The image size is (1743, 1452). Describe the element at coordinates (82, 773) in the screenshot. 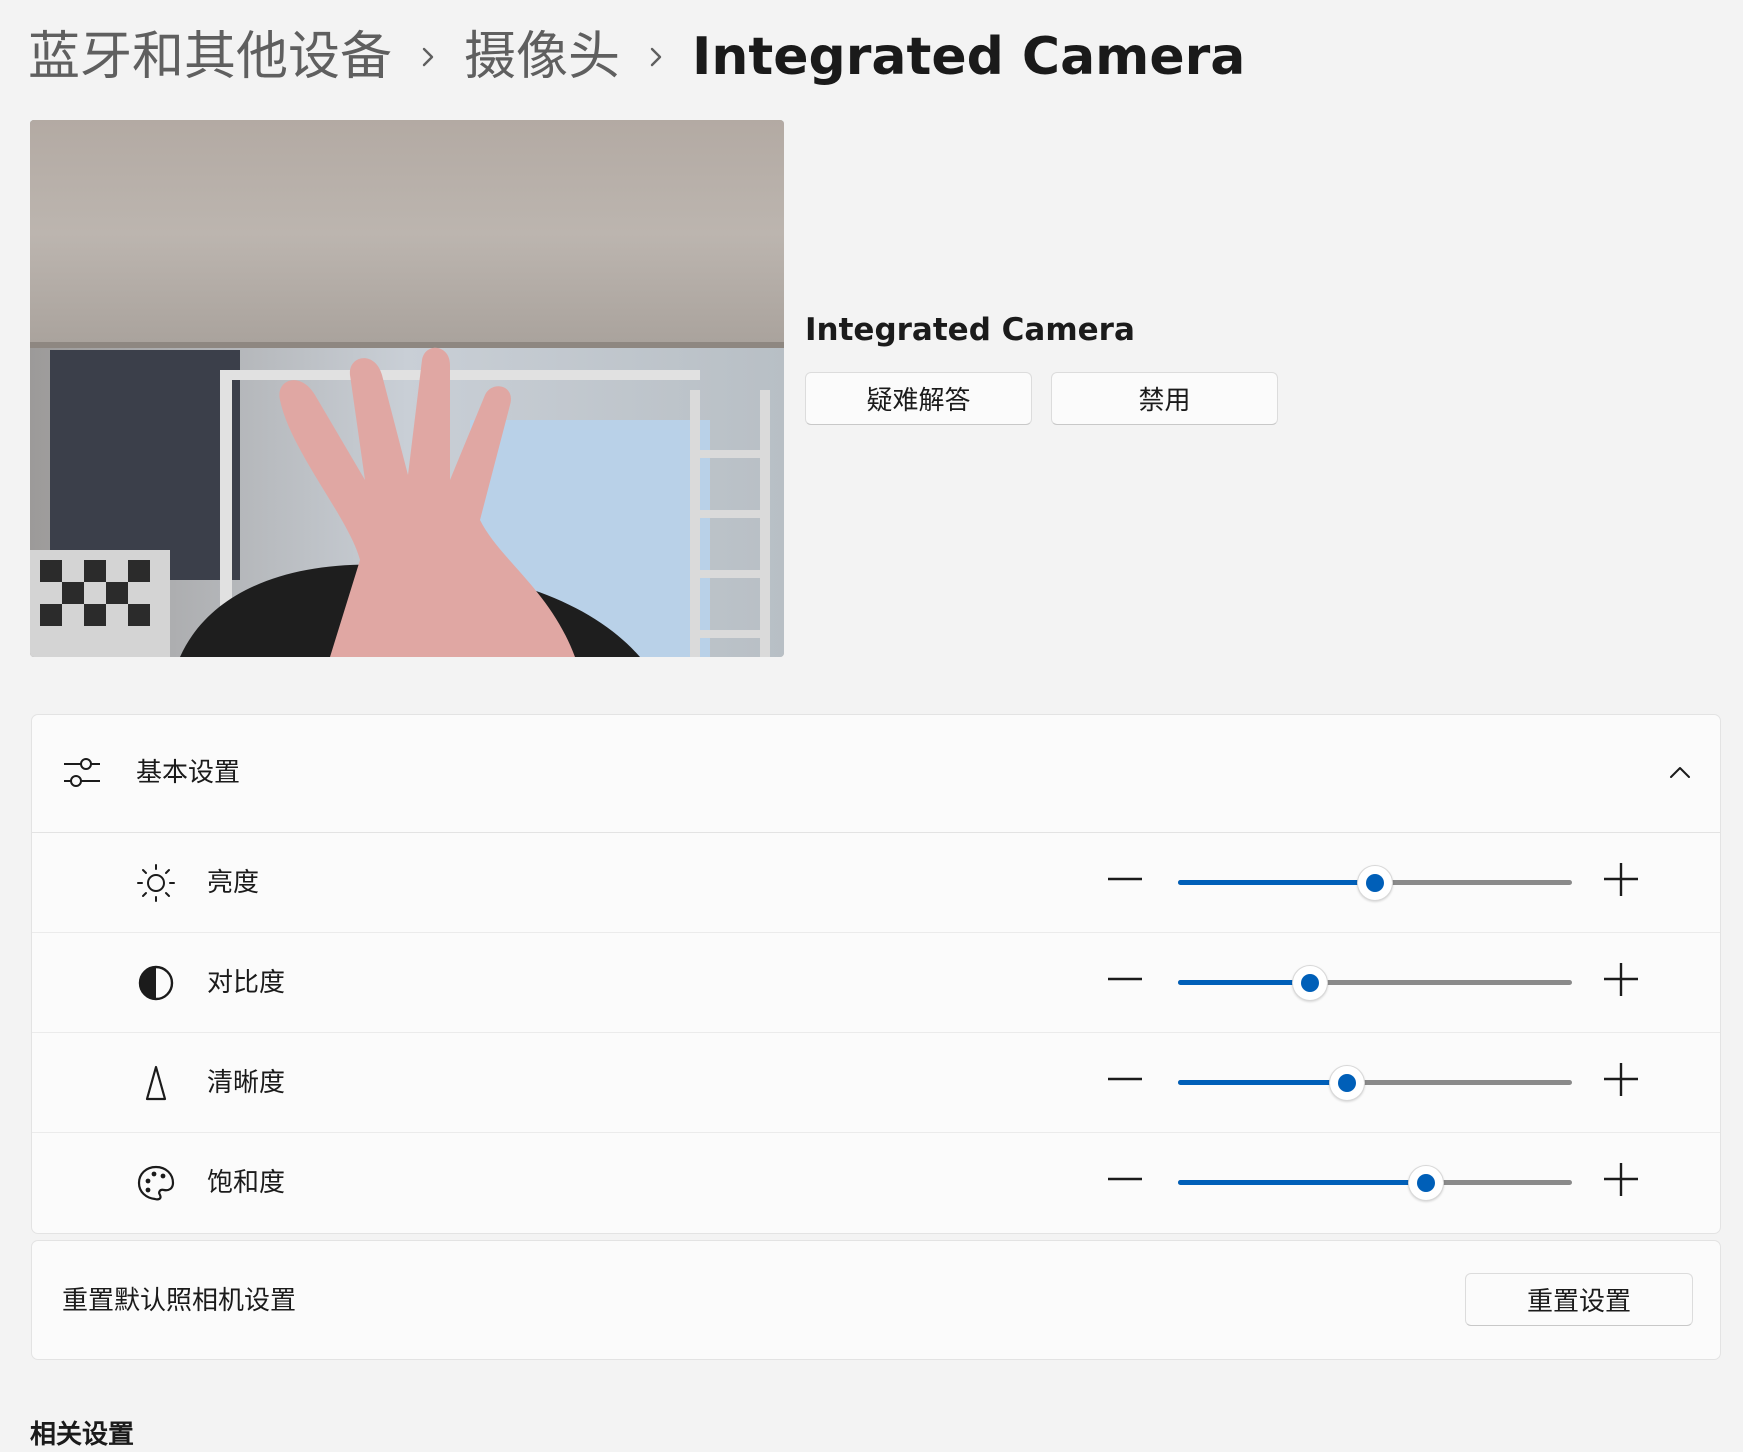

I see `equalizer-icon` at that location.